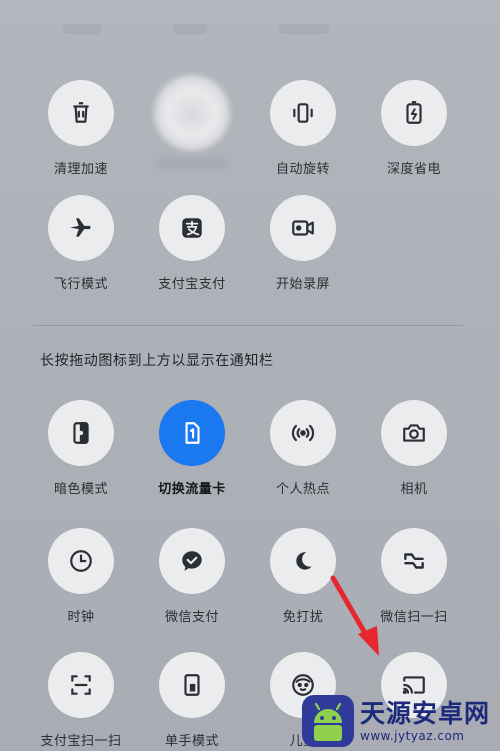 This screenshot has height=751, width=500. Describe the element at coordinates (425, 713) in the screenshot. I see `watermark-title: 天源安卓网` at that location.